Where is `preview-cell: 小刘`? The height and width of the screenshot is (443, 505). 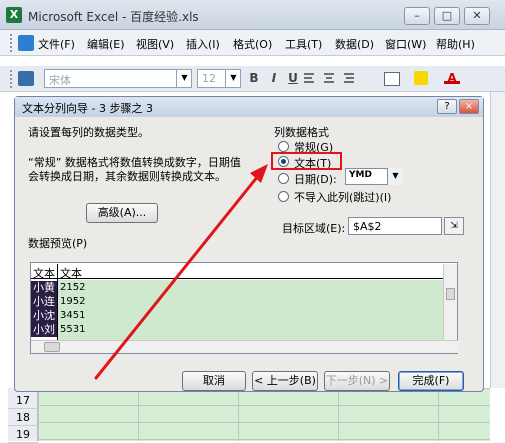 preview-cell: 小刘 is located at coordinates (44, 330).